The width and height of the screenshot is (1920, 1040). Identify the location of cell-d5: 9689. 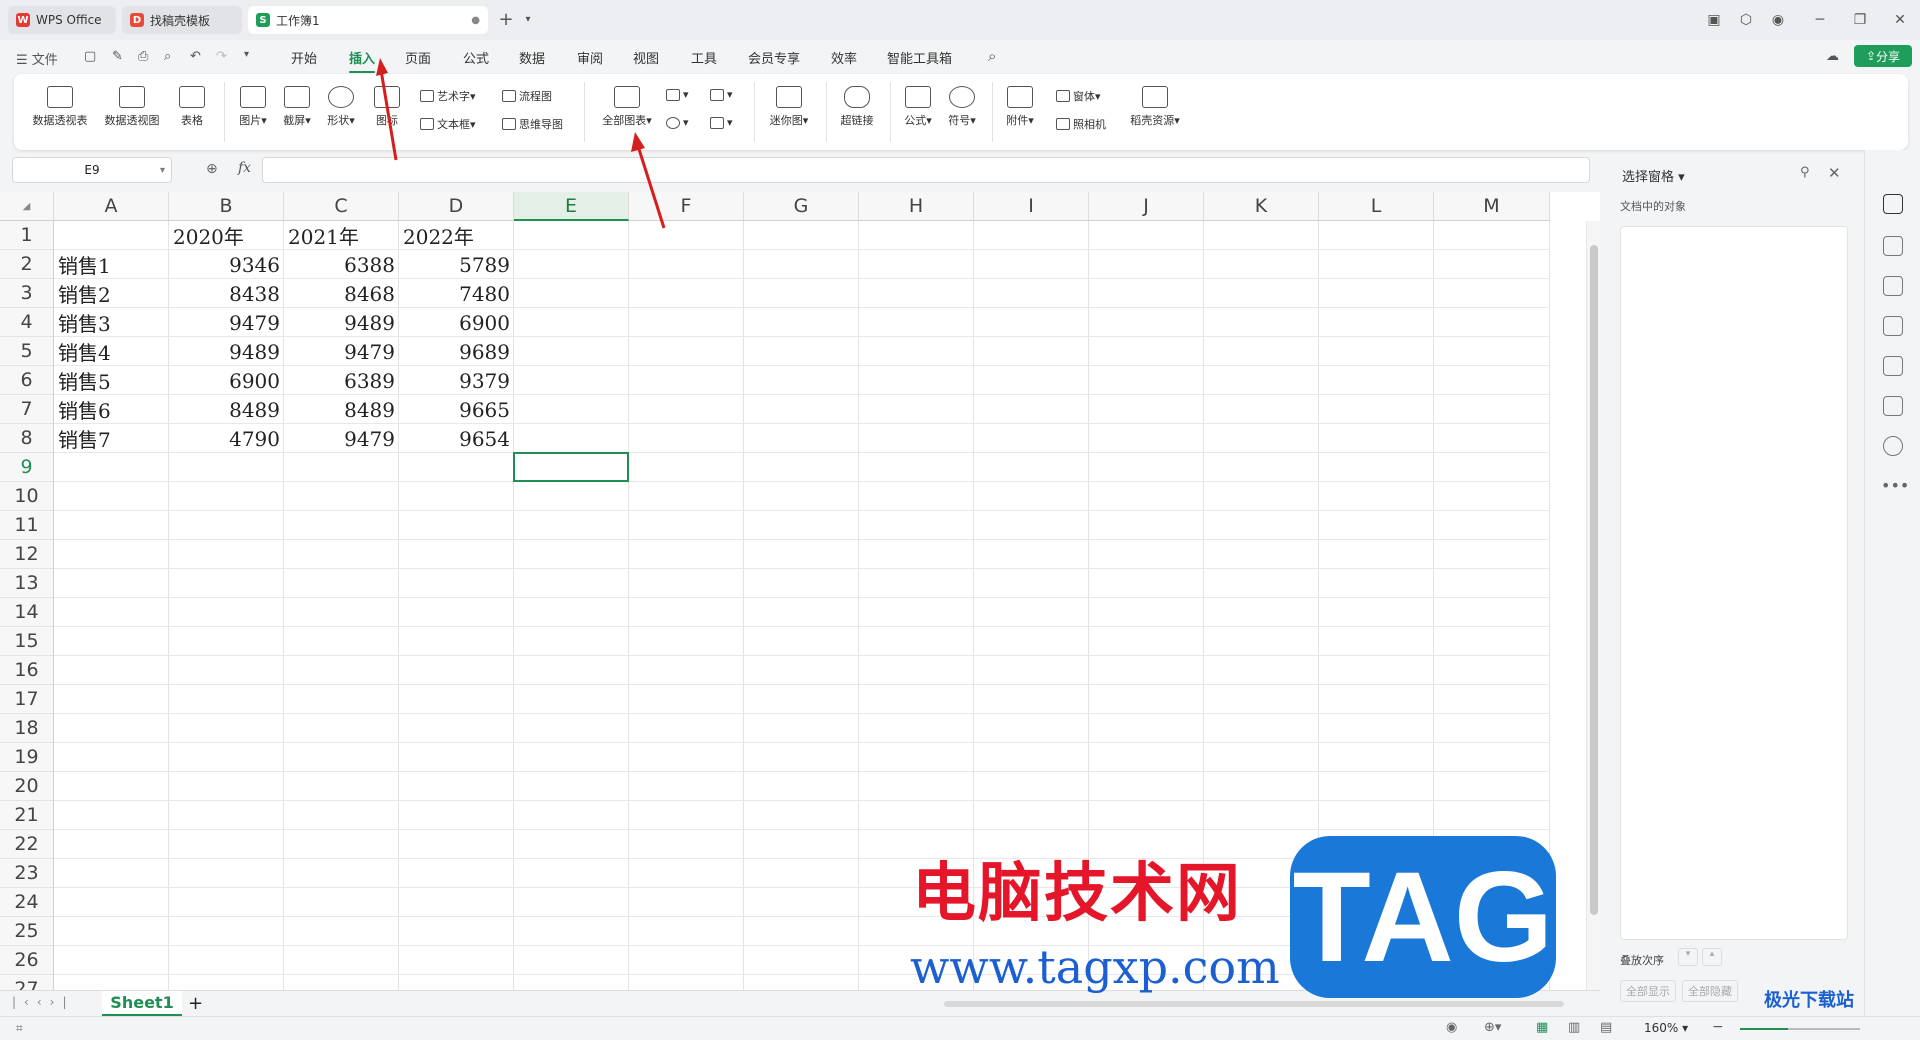
(456, 351).